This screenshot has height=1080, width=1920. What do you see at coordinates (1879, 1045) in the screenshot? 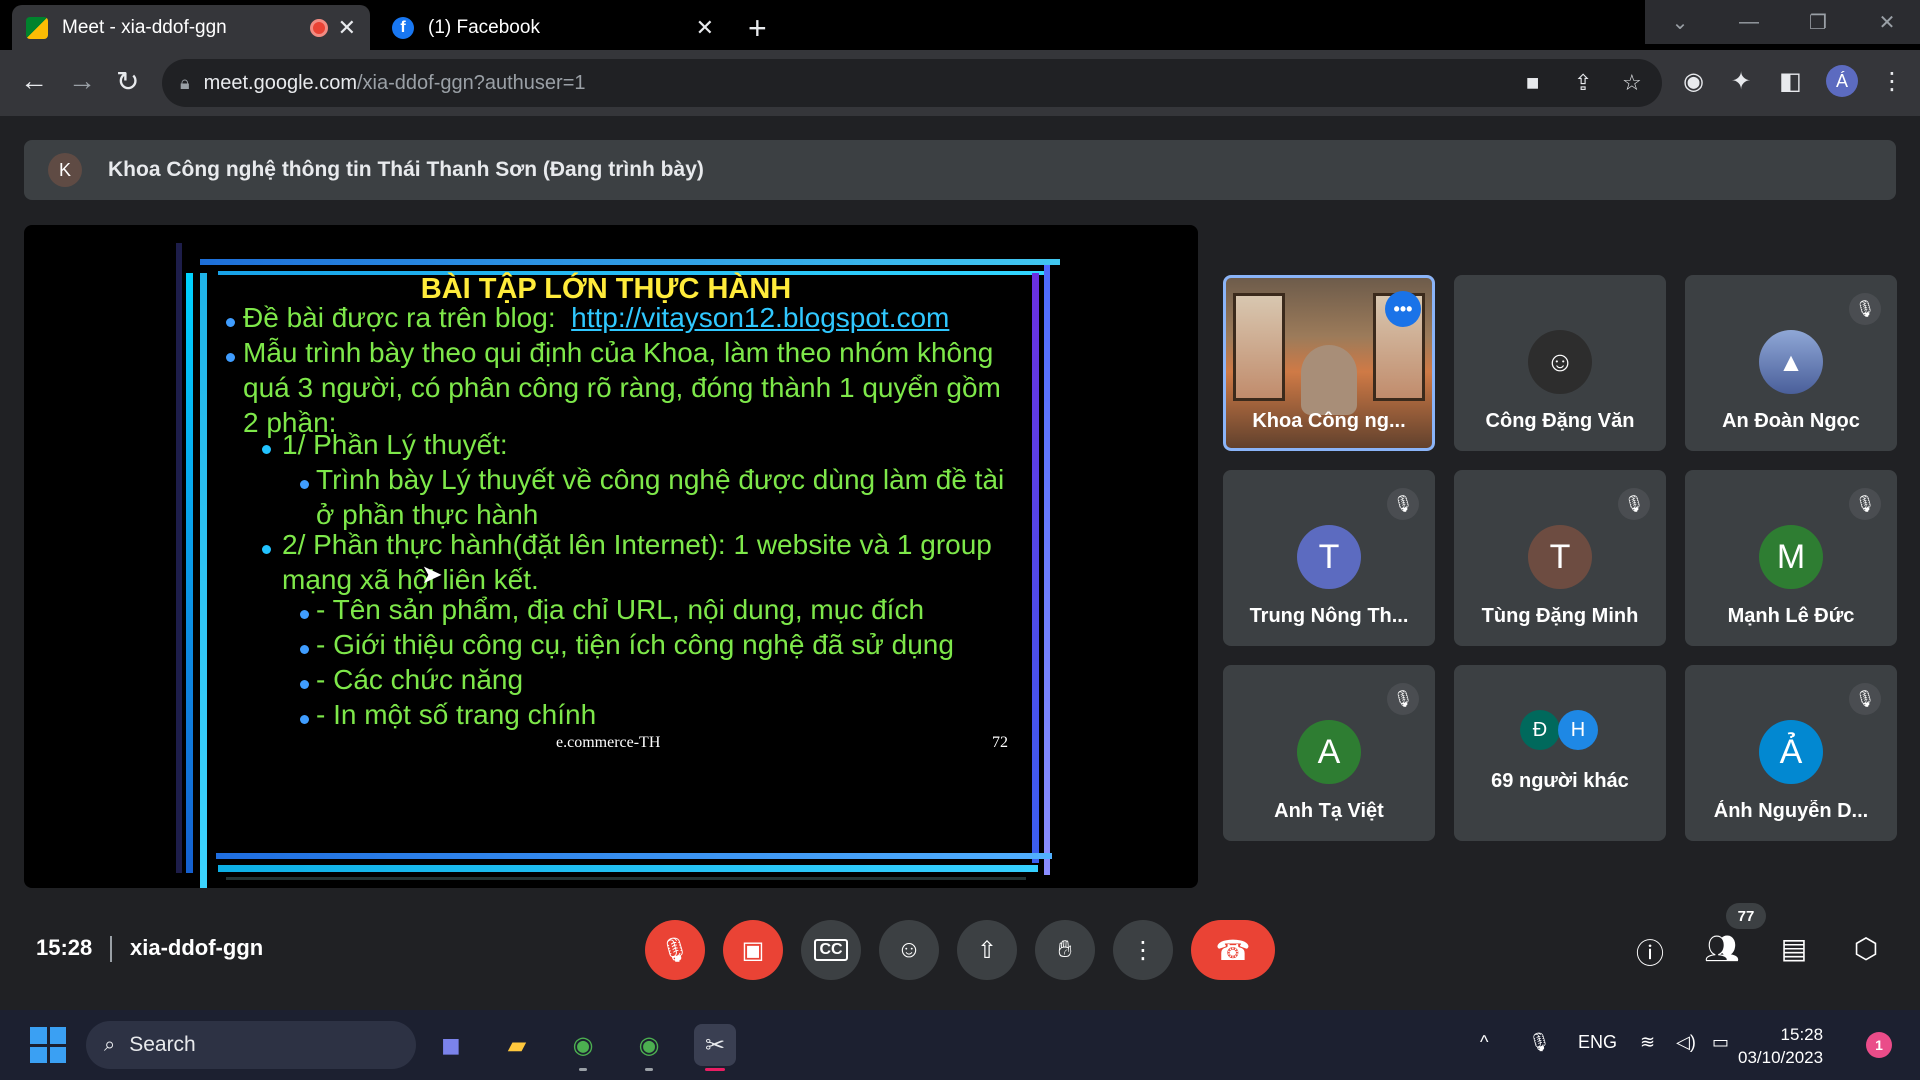
I see `notification-badge: 1` at bounding box center [1879, 1045].